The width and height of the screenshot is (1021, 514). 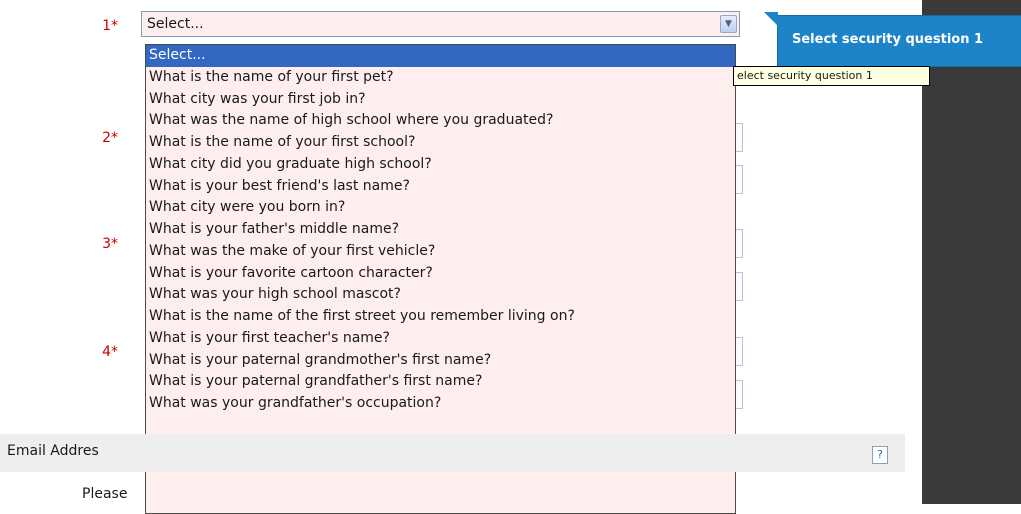 I want to click on dropdown-option: What is the name of your first school?, so click(x=440, y=143).